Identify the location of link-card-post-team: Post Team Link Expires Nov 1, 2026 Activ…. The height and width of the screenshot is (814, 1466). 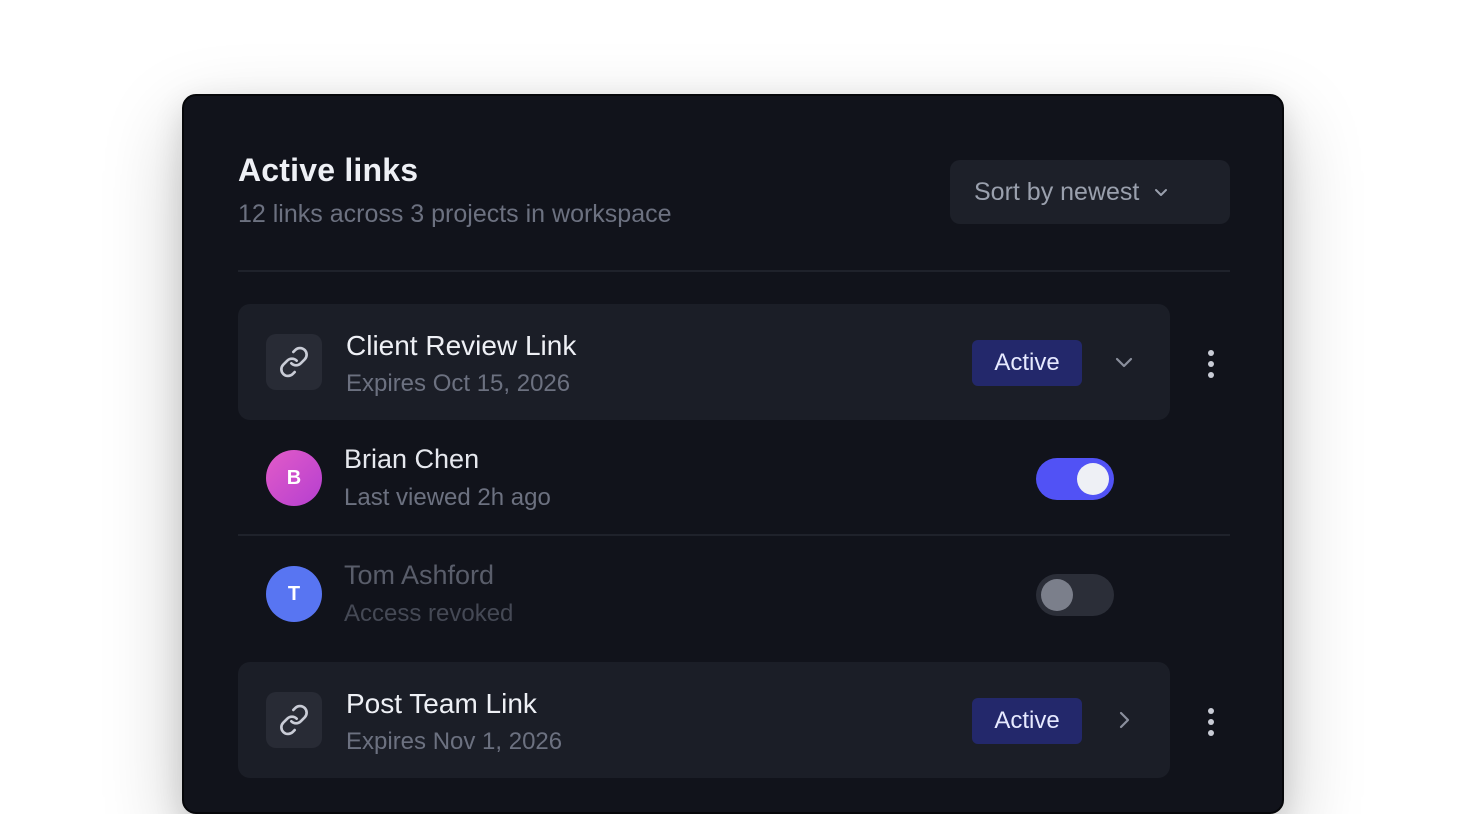
(704, 720).